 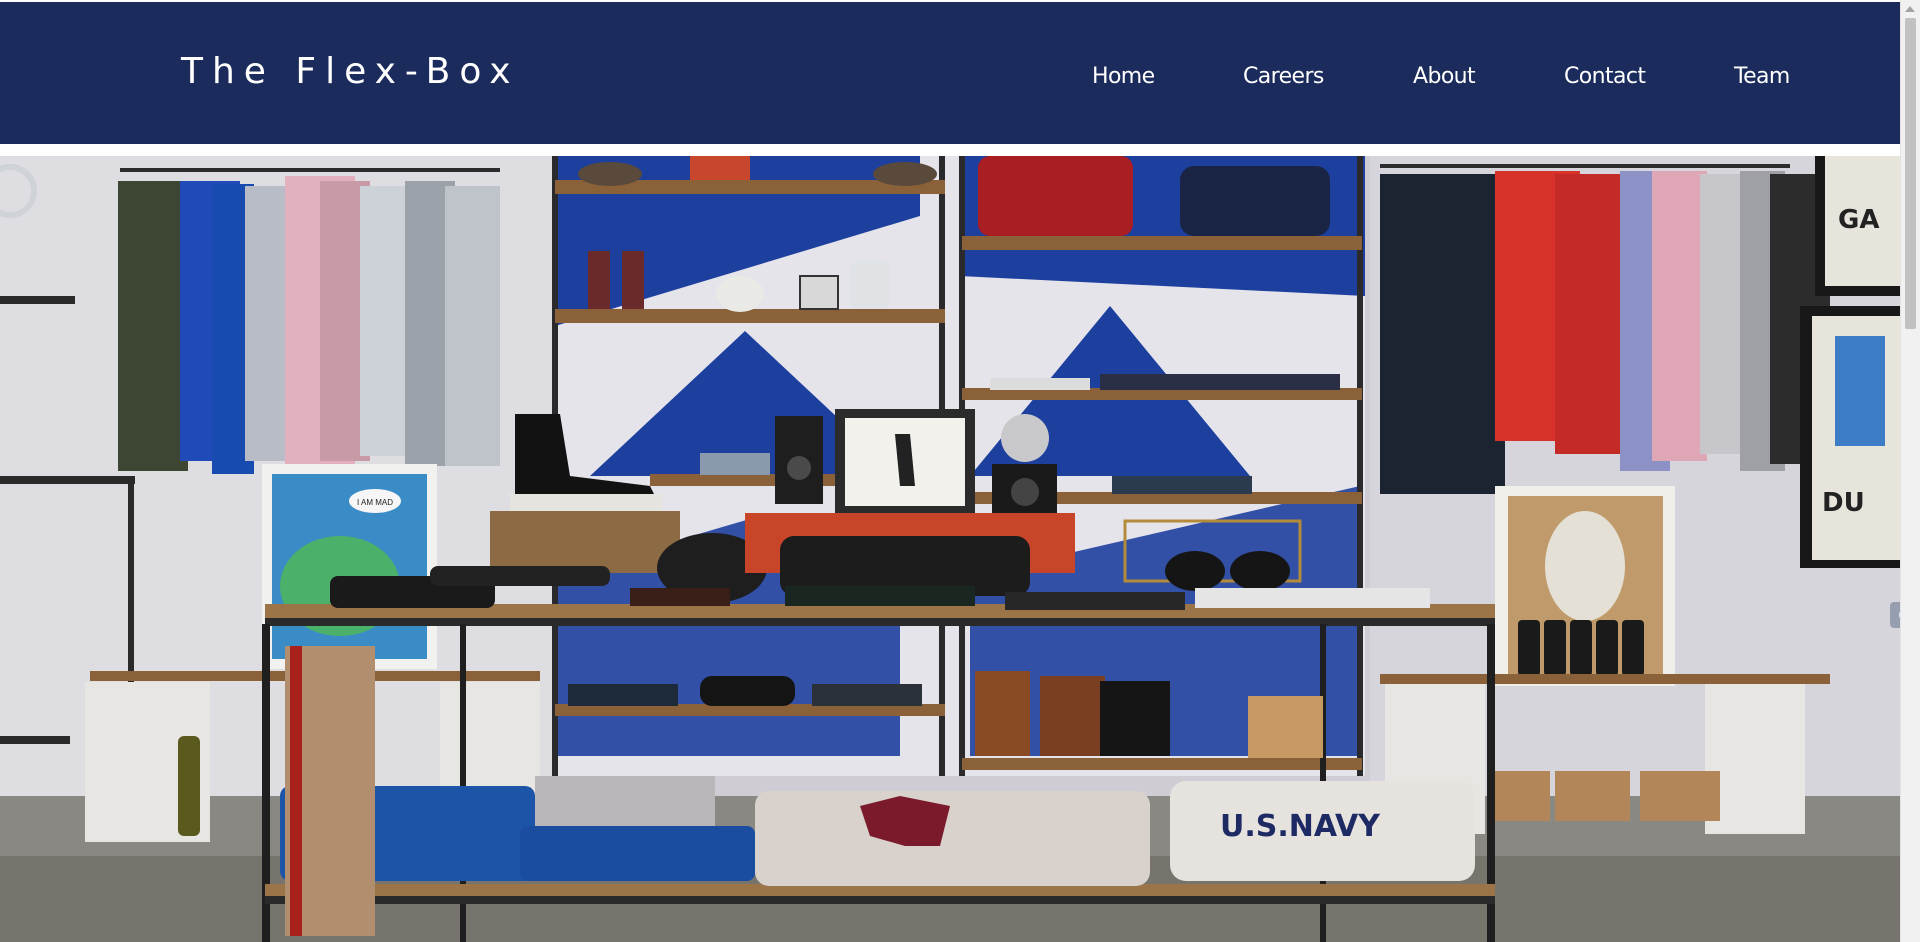 I want to click on frame-text-2: DU, so click(x=1843, y=503).